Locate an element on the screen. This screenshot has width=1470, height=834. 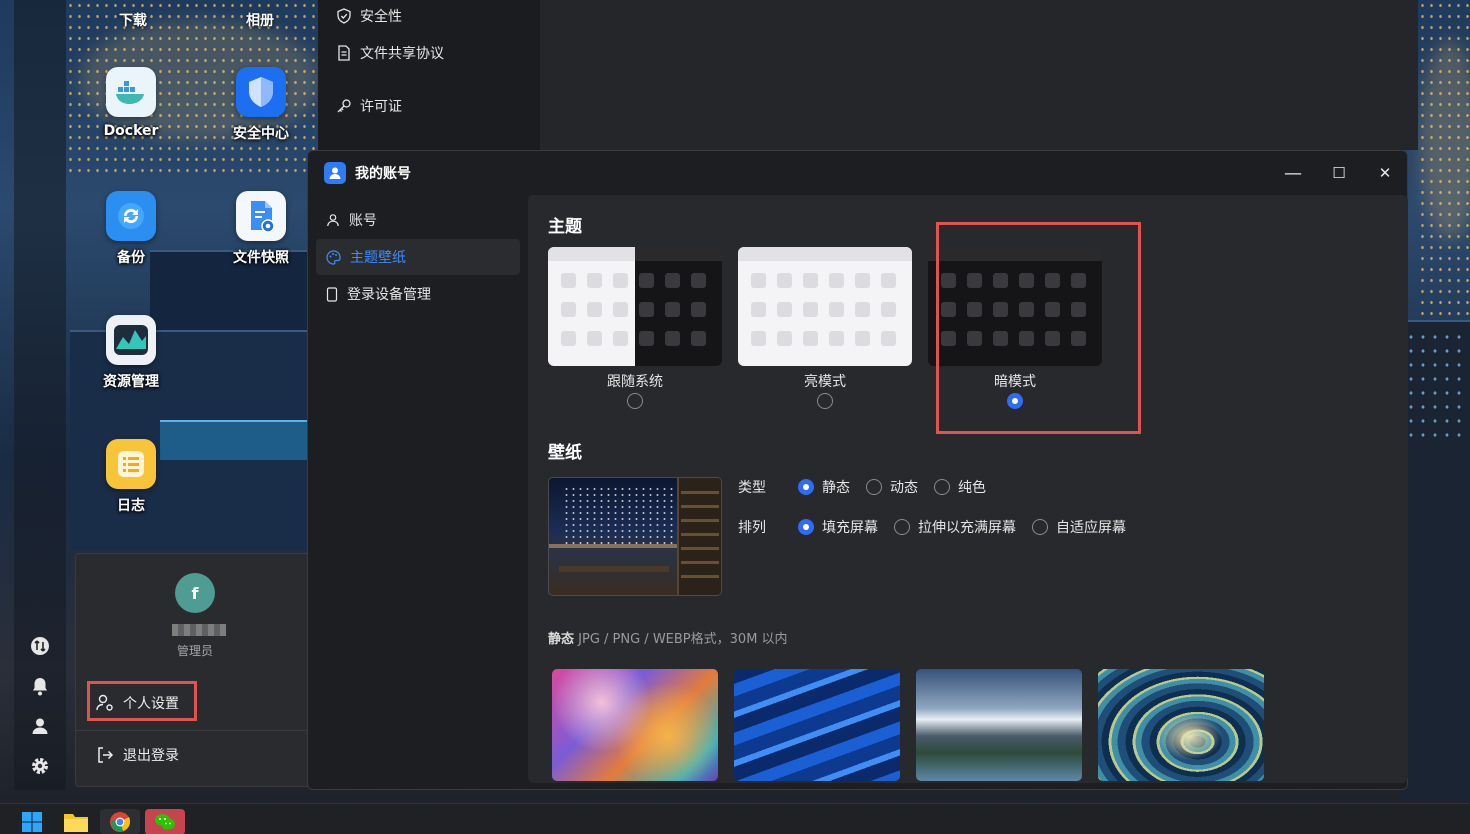
theme-label-light: 亮模式 is located at coordinates (825, 382).